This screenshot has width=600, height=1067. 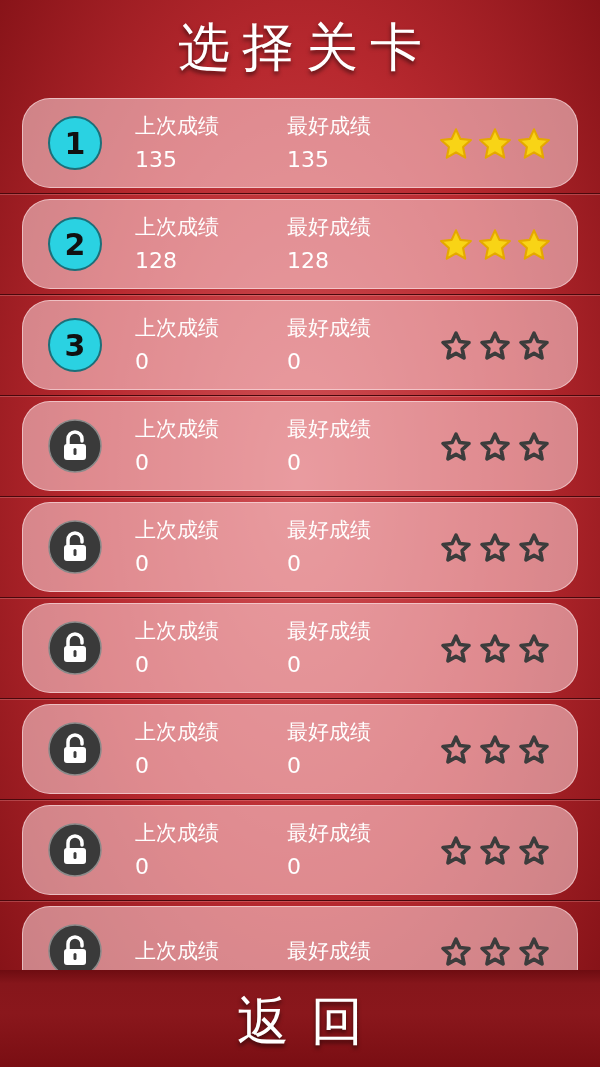 What do you see at coordinates (300, 143) in the screenshot?
I see `level-card: 1 上次成绩 135 最好成绩 135` at bounding box center [300, 143].